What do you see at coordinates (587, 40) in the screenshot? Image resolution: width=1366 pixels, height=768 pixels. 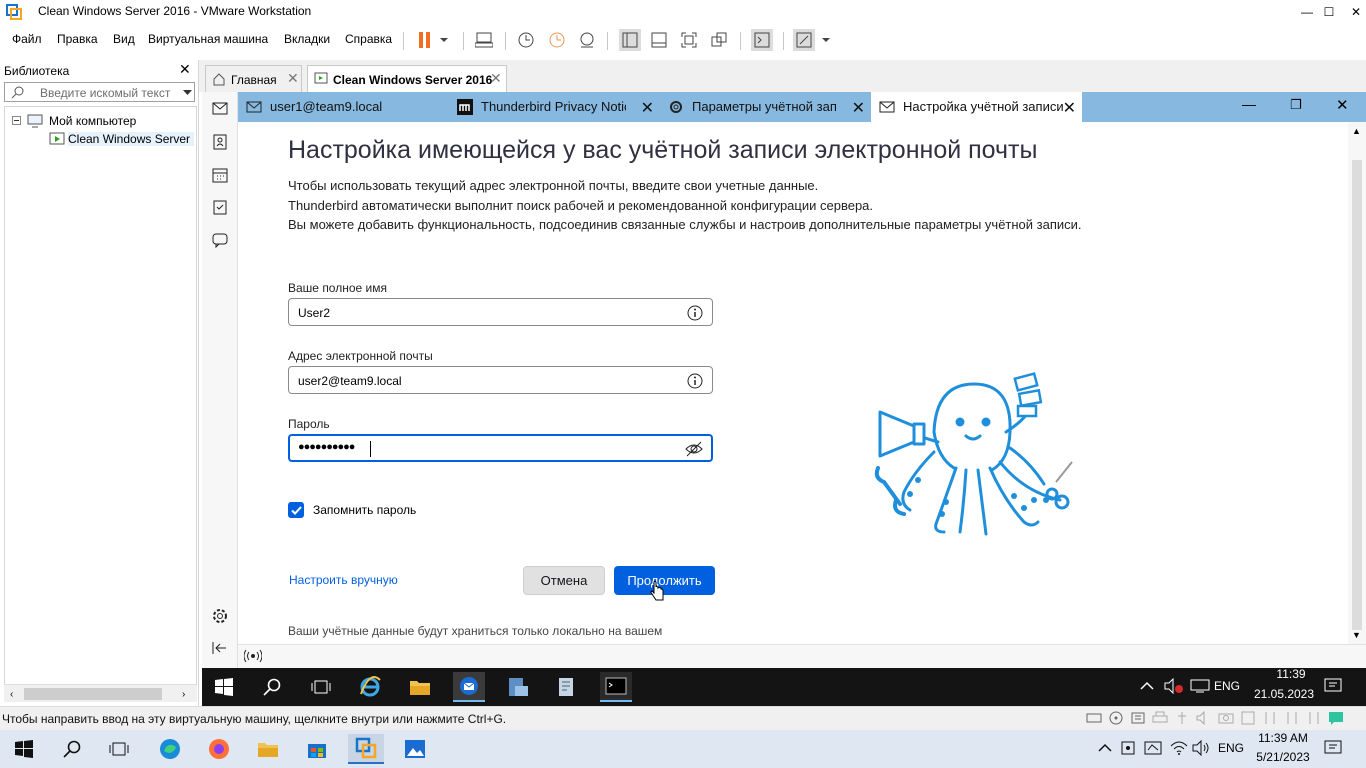 I see `snapshot-manager-icon` at bounding box center [587, 40].